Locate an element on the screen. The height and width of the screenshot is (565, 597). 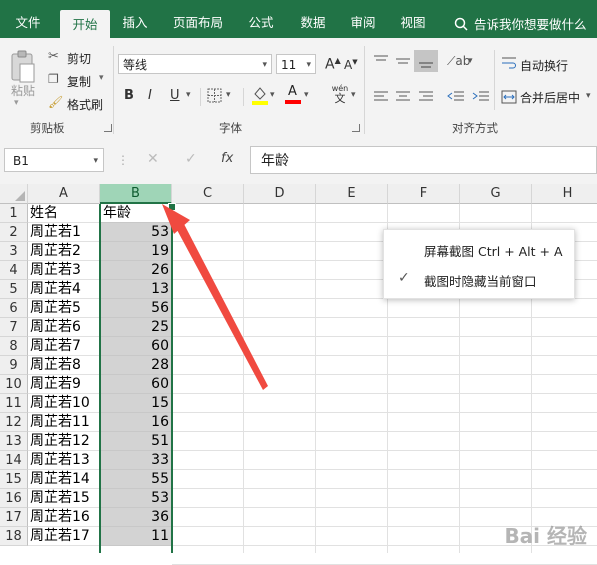
row-header: 2 is located at coordinates (14, 232).